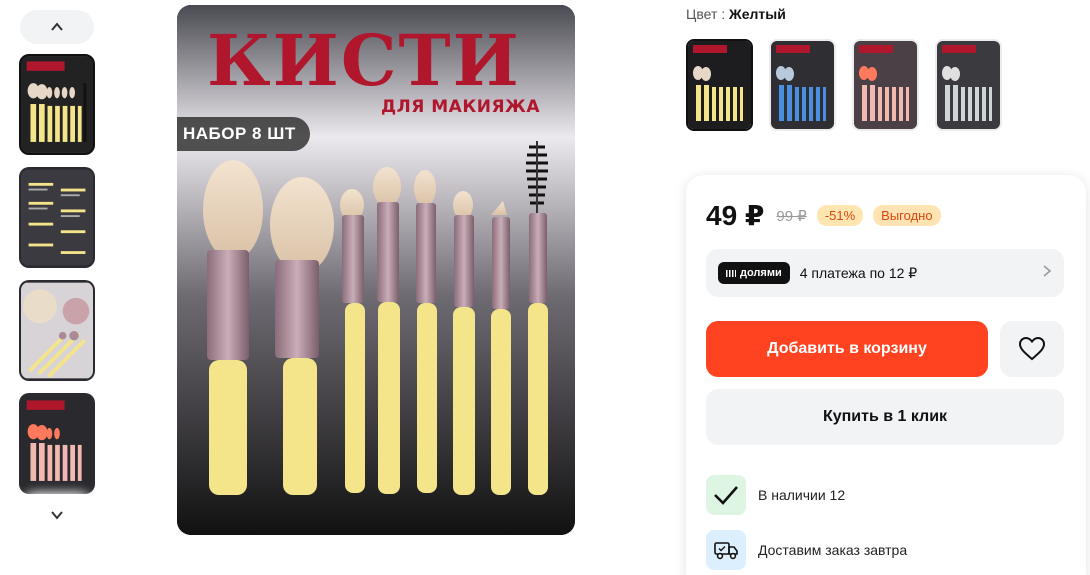 This screenshot has width=1090, height=575. I want to click on stock-info: В наличии 12, so click(775, 495).